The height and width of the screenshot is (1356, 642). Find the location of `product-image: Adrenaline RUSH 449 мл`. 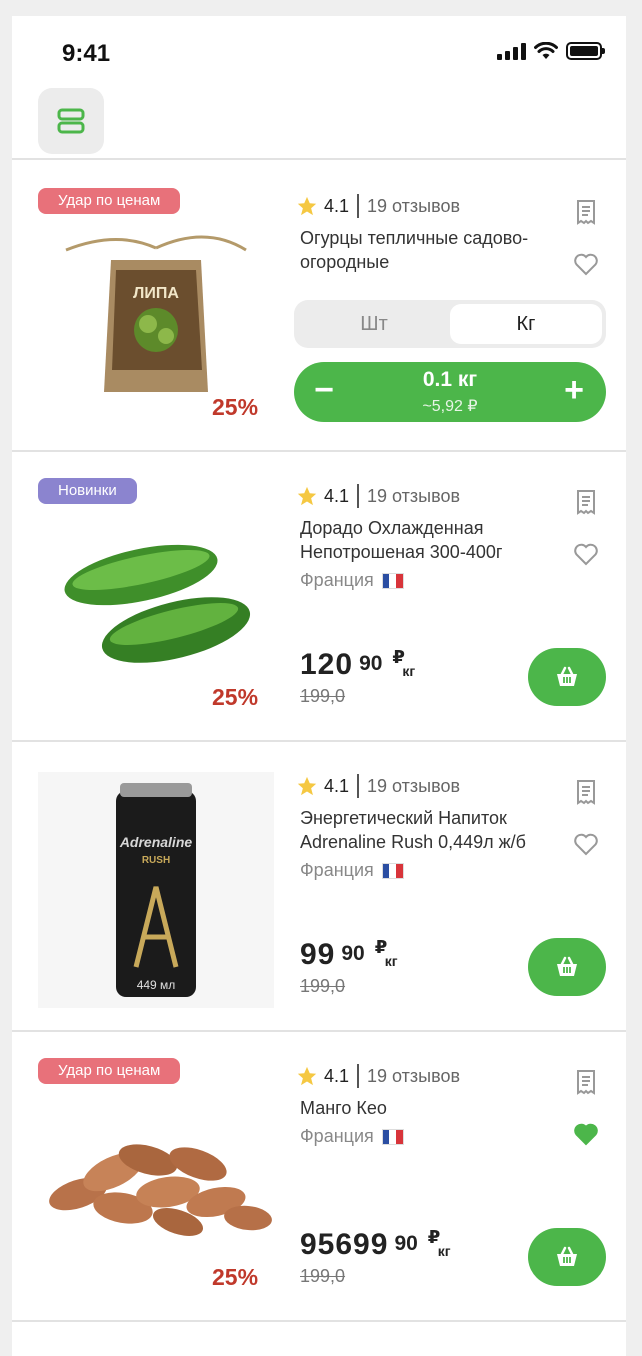

product-image: Adrenaline RUSH 449 мл is located at coordinates (156, 890).